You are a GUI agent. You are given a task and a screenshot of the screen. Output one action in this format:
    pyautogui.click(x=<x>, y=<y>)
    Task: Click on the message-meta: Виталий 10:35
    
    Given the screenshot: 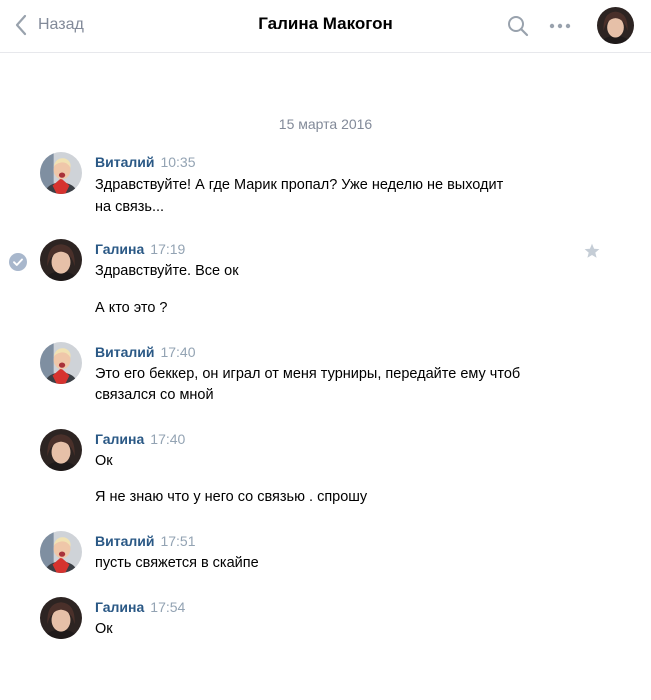 What is the action you would take?
    pyautogui.click(x=145, y=162)
    